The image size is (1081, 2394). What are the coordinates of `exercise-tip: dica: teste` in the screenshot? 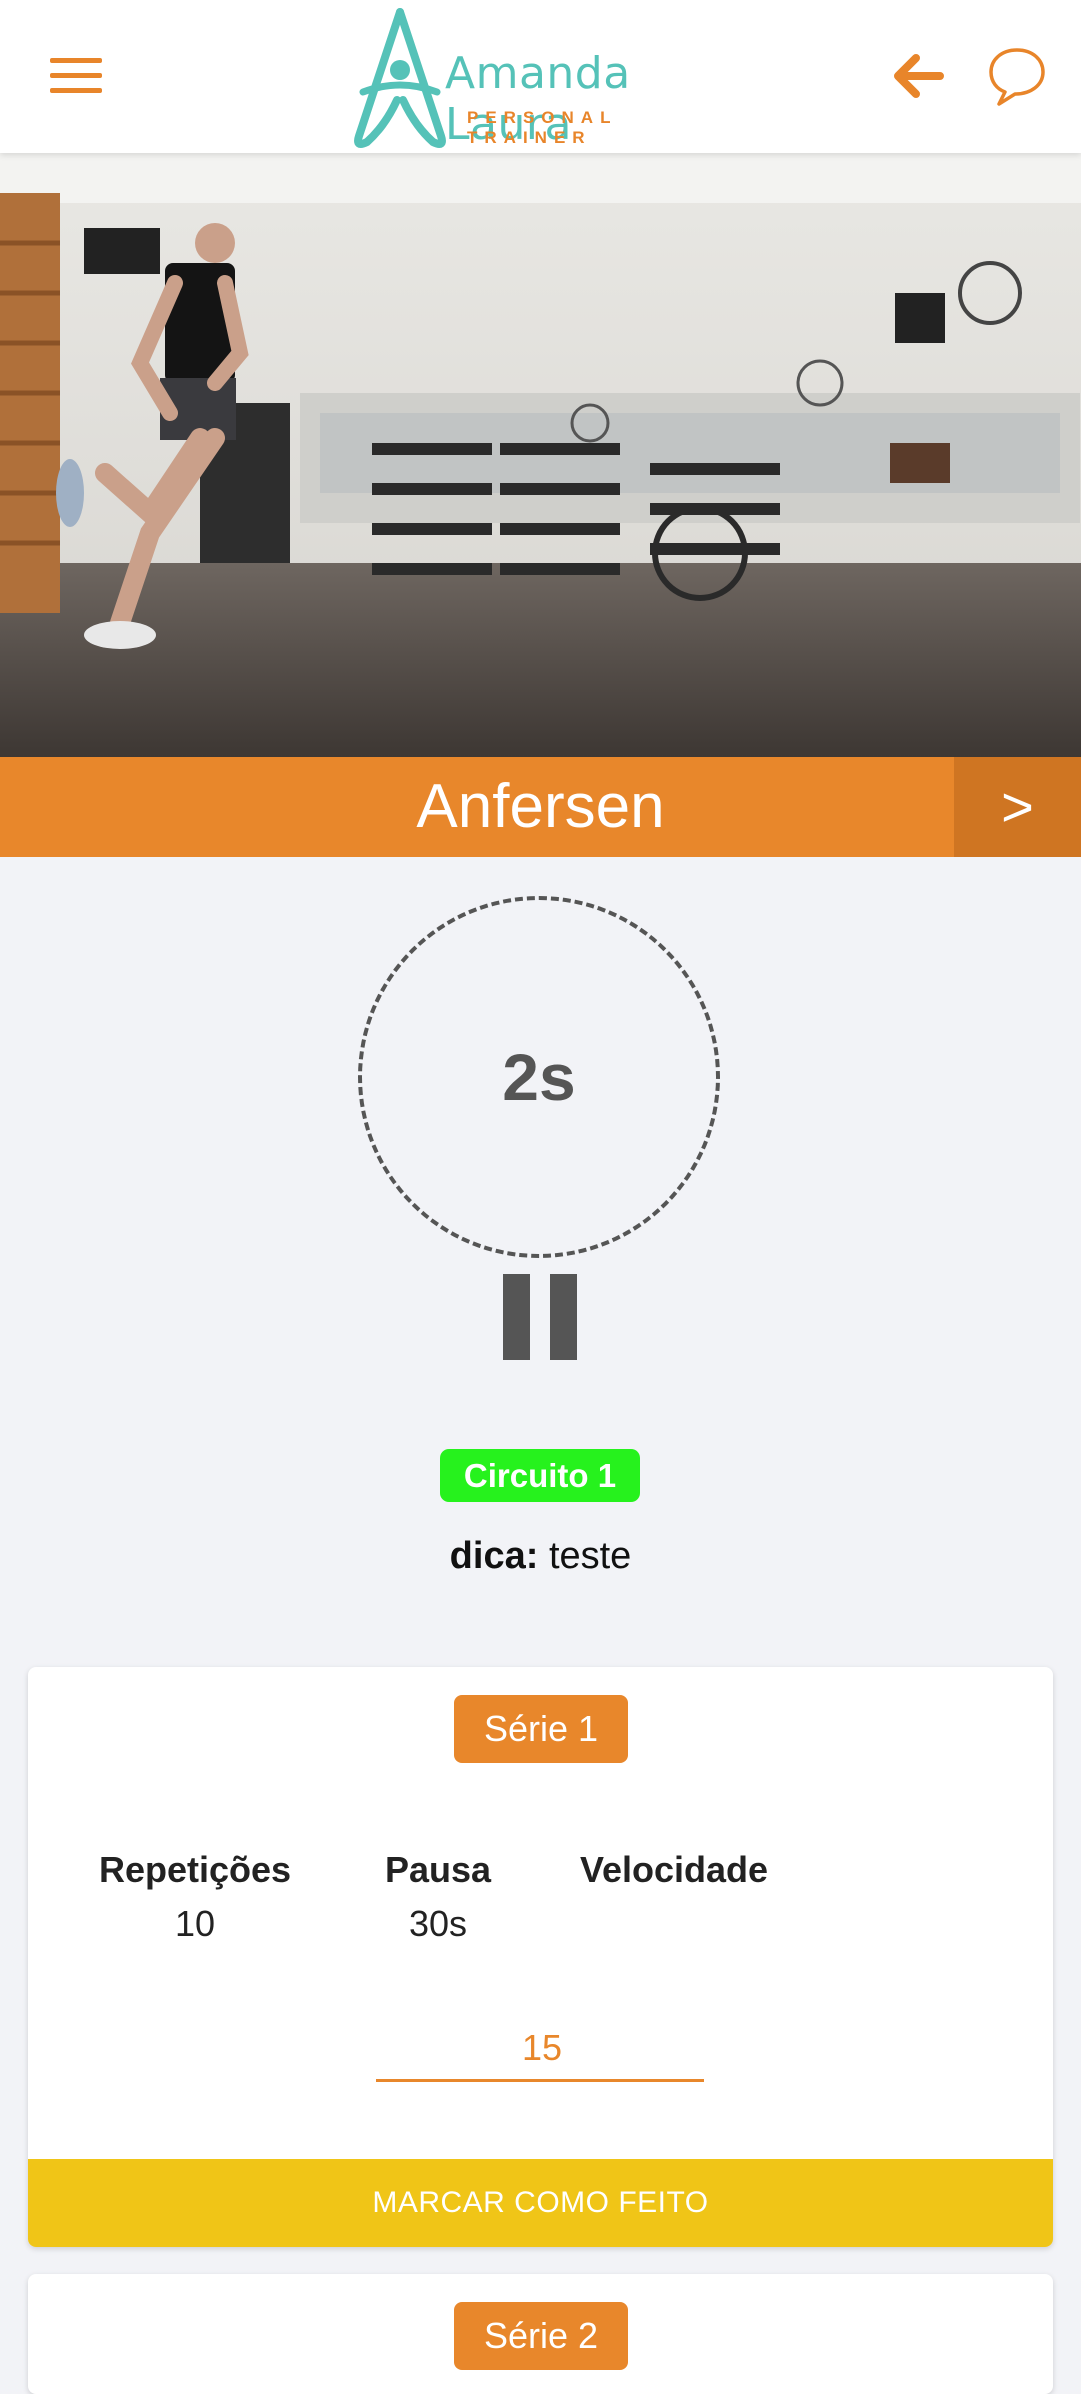 It's located at (540, 1556).